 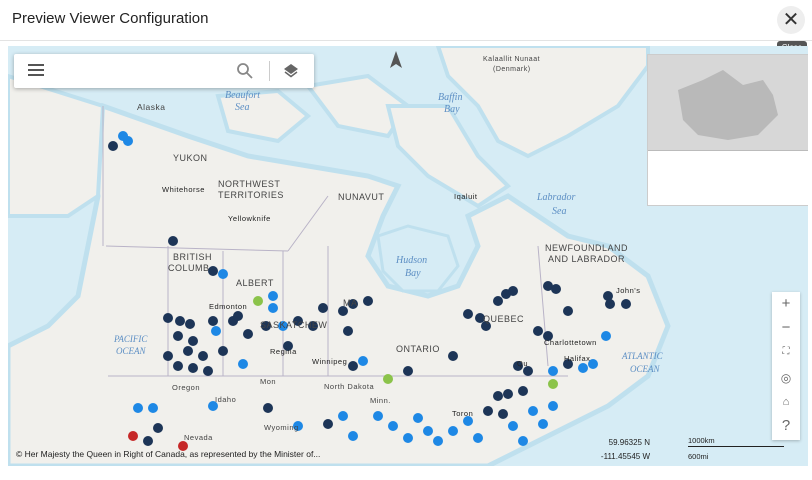 I want to click on label-beaufort-2: Sea, so click(x=242, y=107).